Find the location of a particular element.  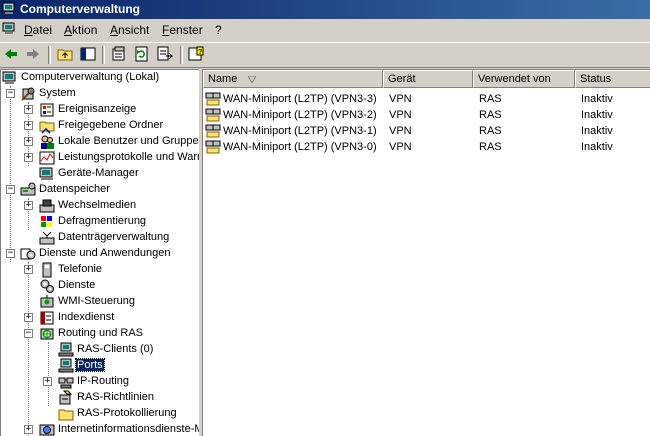

services-applications-icon is located at coordinates (28, 254).